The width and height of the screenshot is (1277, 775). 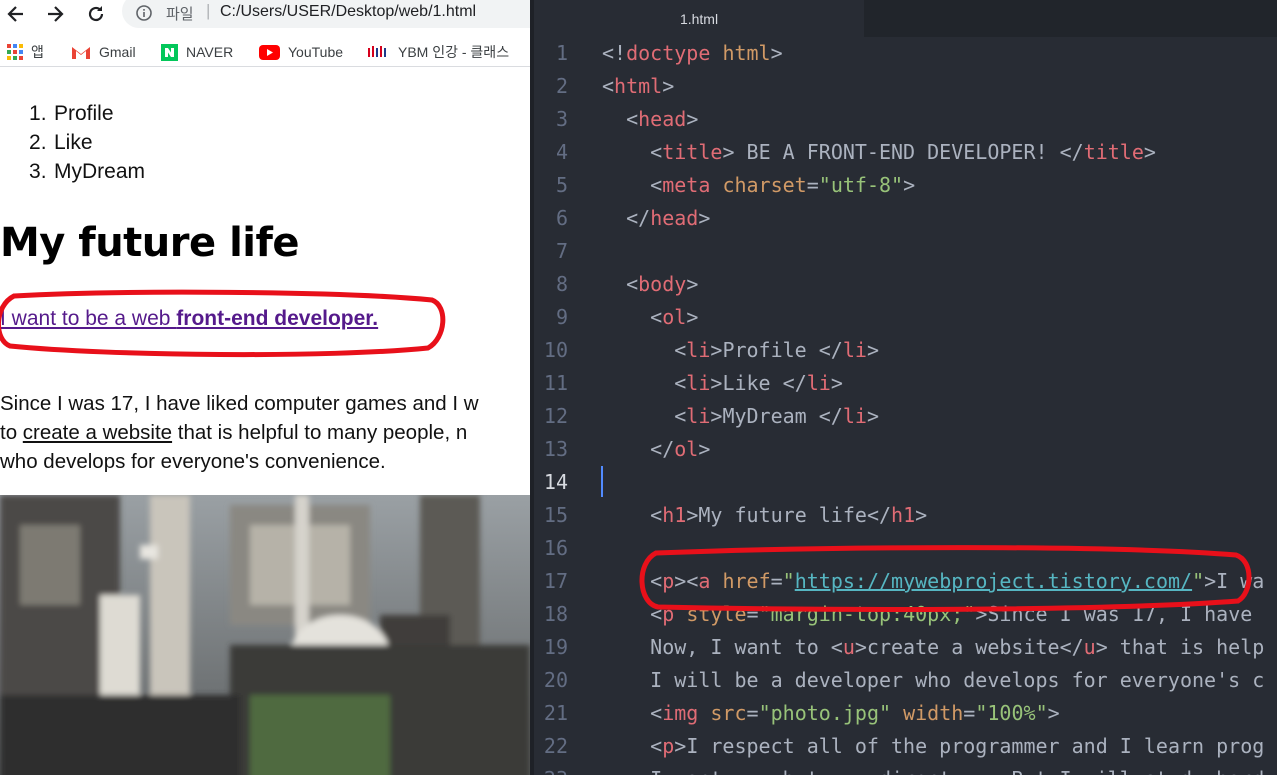 What do you see at coordinates (189, 319) in the screenshot?
I see `developer-link: I want to be a web front-end developer.` at bounding box center [189, 319].